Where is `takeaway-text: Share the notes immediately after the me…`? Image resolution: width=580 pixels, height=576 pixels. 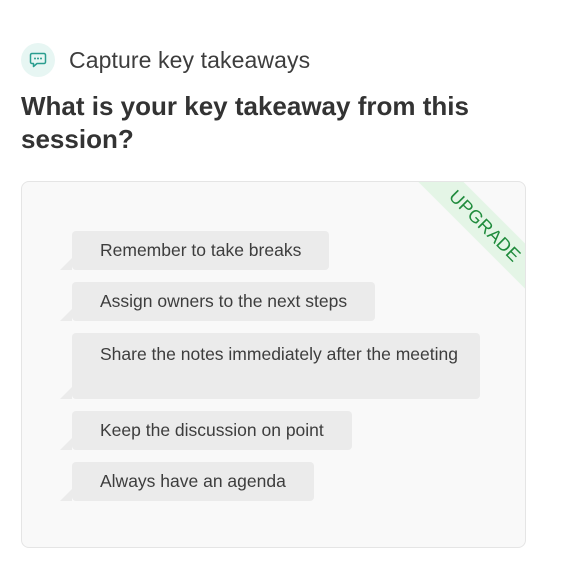 takeaway-text: Share the notes immediately after the me… is located at coordinates (279, 354).